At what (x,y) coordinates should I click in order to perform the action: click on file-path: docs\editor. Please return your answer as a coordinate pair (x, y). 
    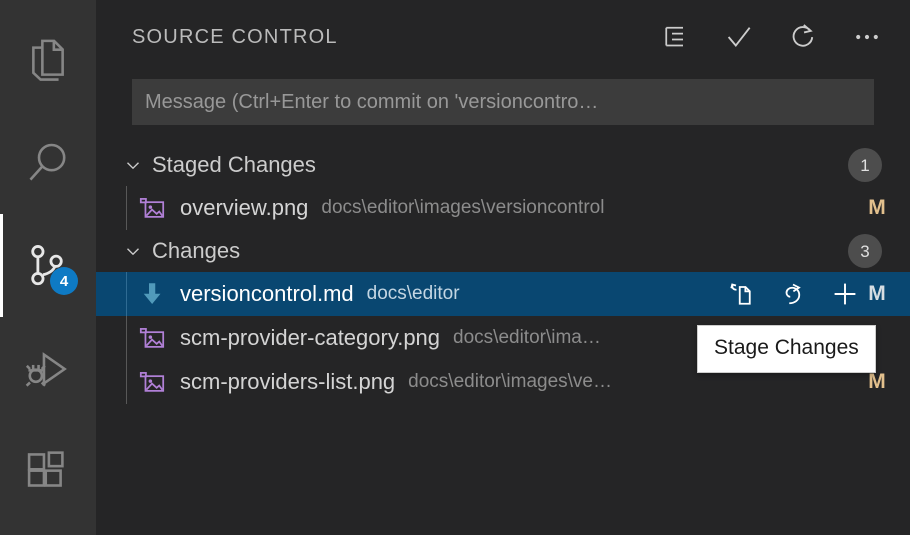
    Looking at the image, I should click on (413, 293).